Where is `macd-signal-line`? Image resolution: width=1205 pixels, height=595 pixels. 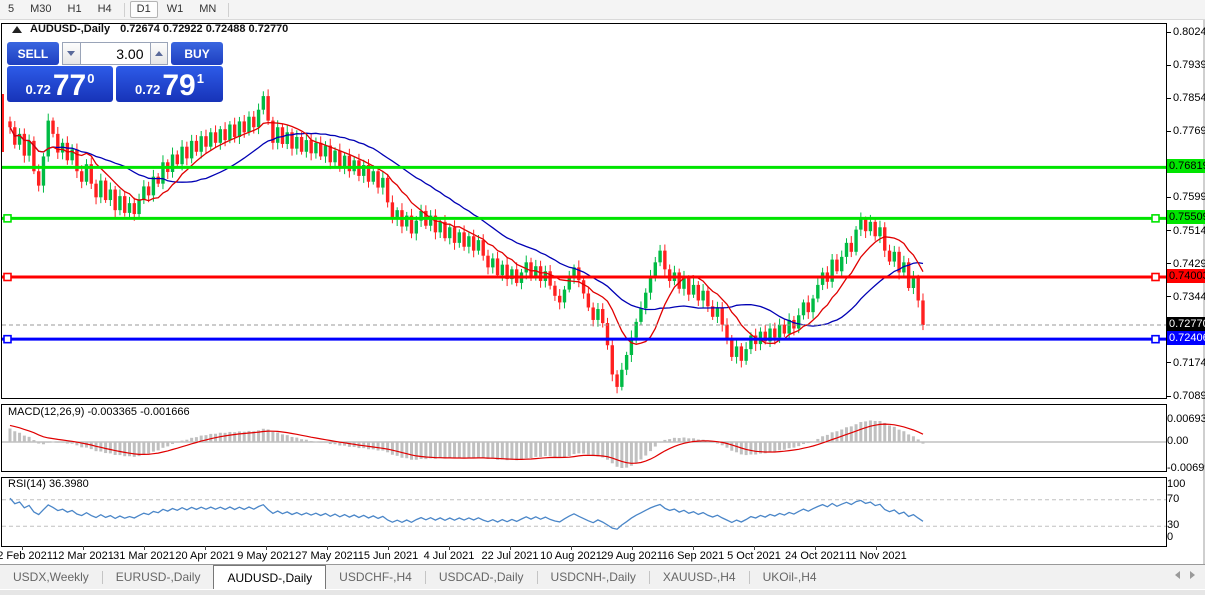 macd-signal-line is located at coordinates (466, 443).